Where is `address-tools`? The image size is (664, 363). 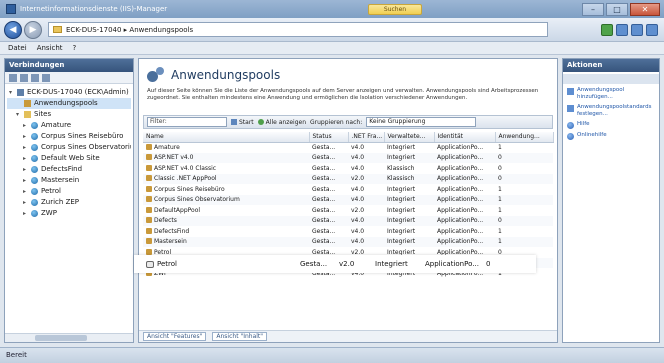
address-tools is located at coordinates (629, 29).